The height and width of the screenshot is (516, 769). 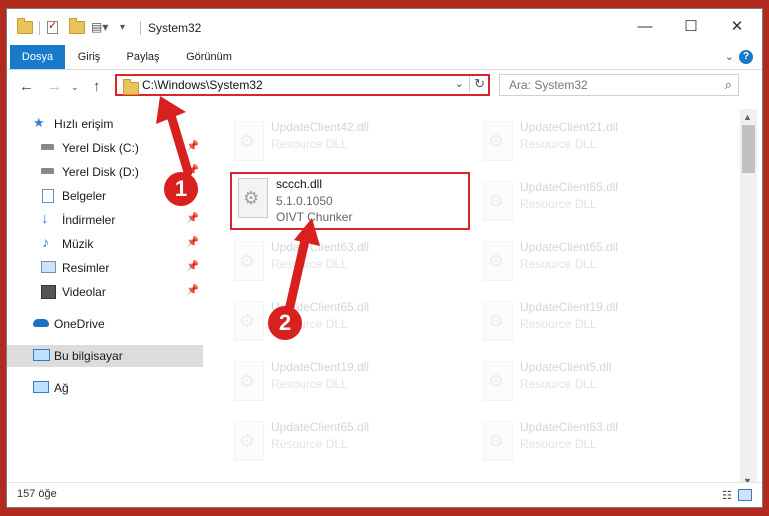 I want to click on annotation-arrows, so click(x=238, y=203).